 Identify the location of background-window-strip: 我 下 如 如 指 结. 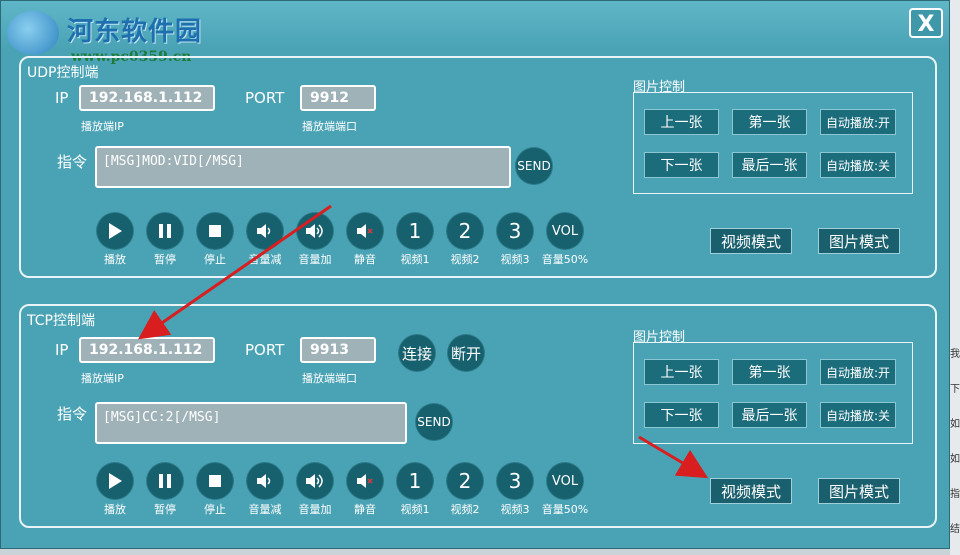
(955, 277).